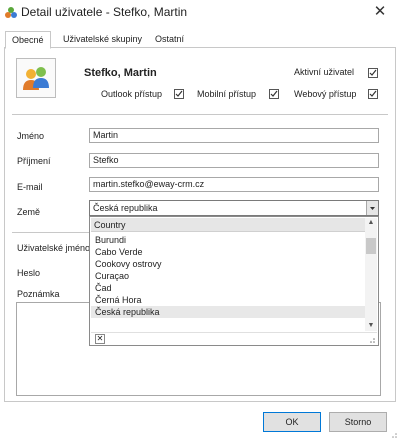  What do you see at coordinates (228, 240) in the screenshot?
I see `country-option: Burundi` at bounding box center [228, 240].